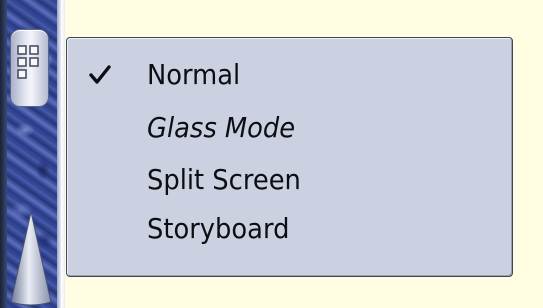  What do you see at coordinates (221, 127) in the screenshot?
I see `menu-item-label: Glass Mode` at bounding box center [221, 127].